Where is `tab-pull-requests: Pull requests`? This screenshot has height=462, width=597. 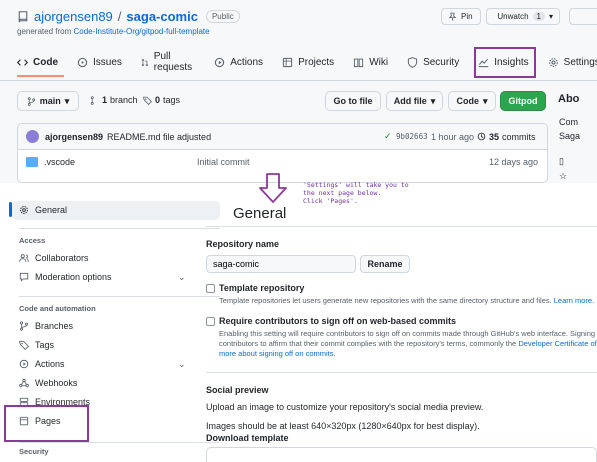 tab-pull-requests: Pull requests is located at coordinates (168, 62).